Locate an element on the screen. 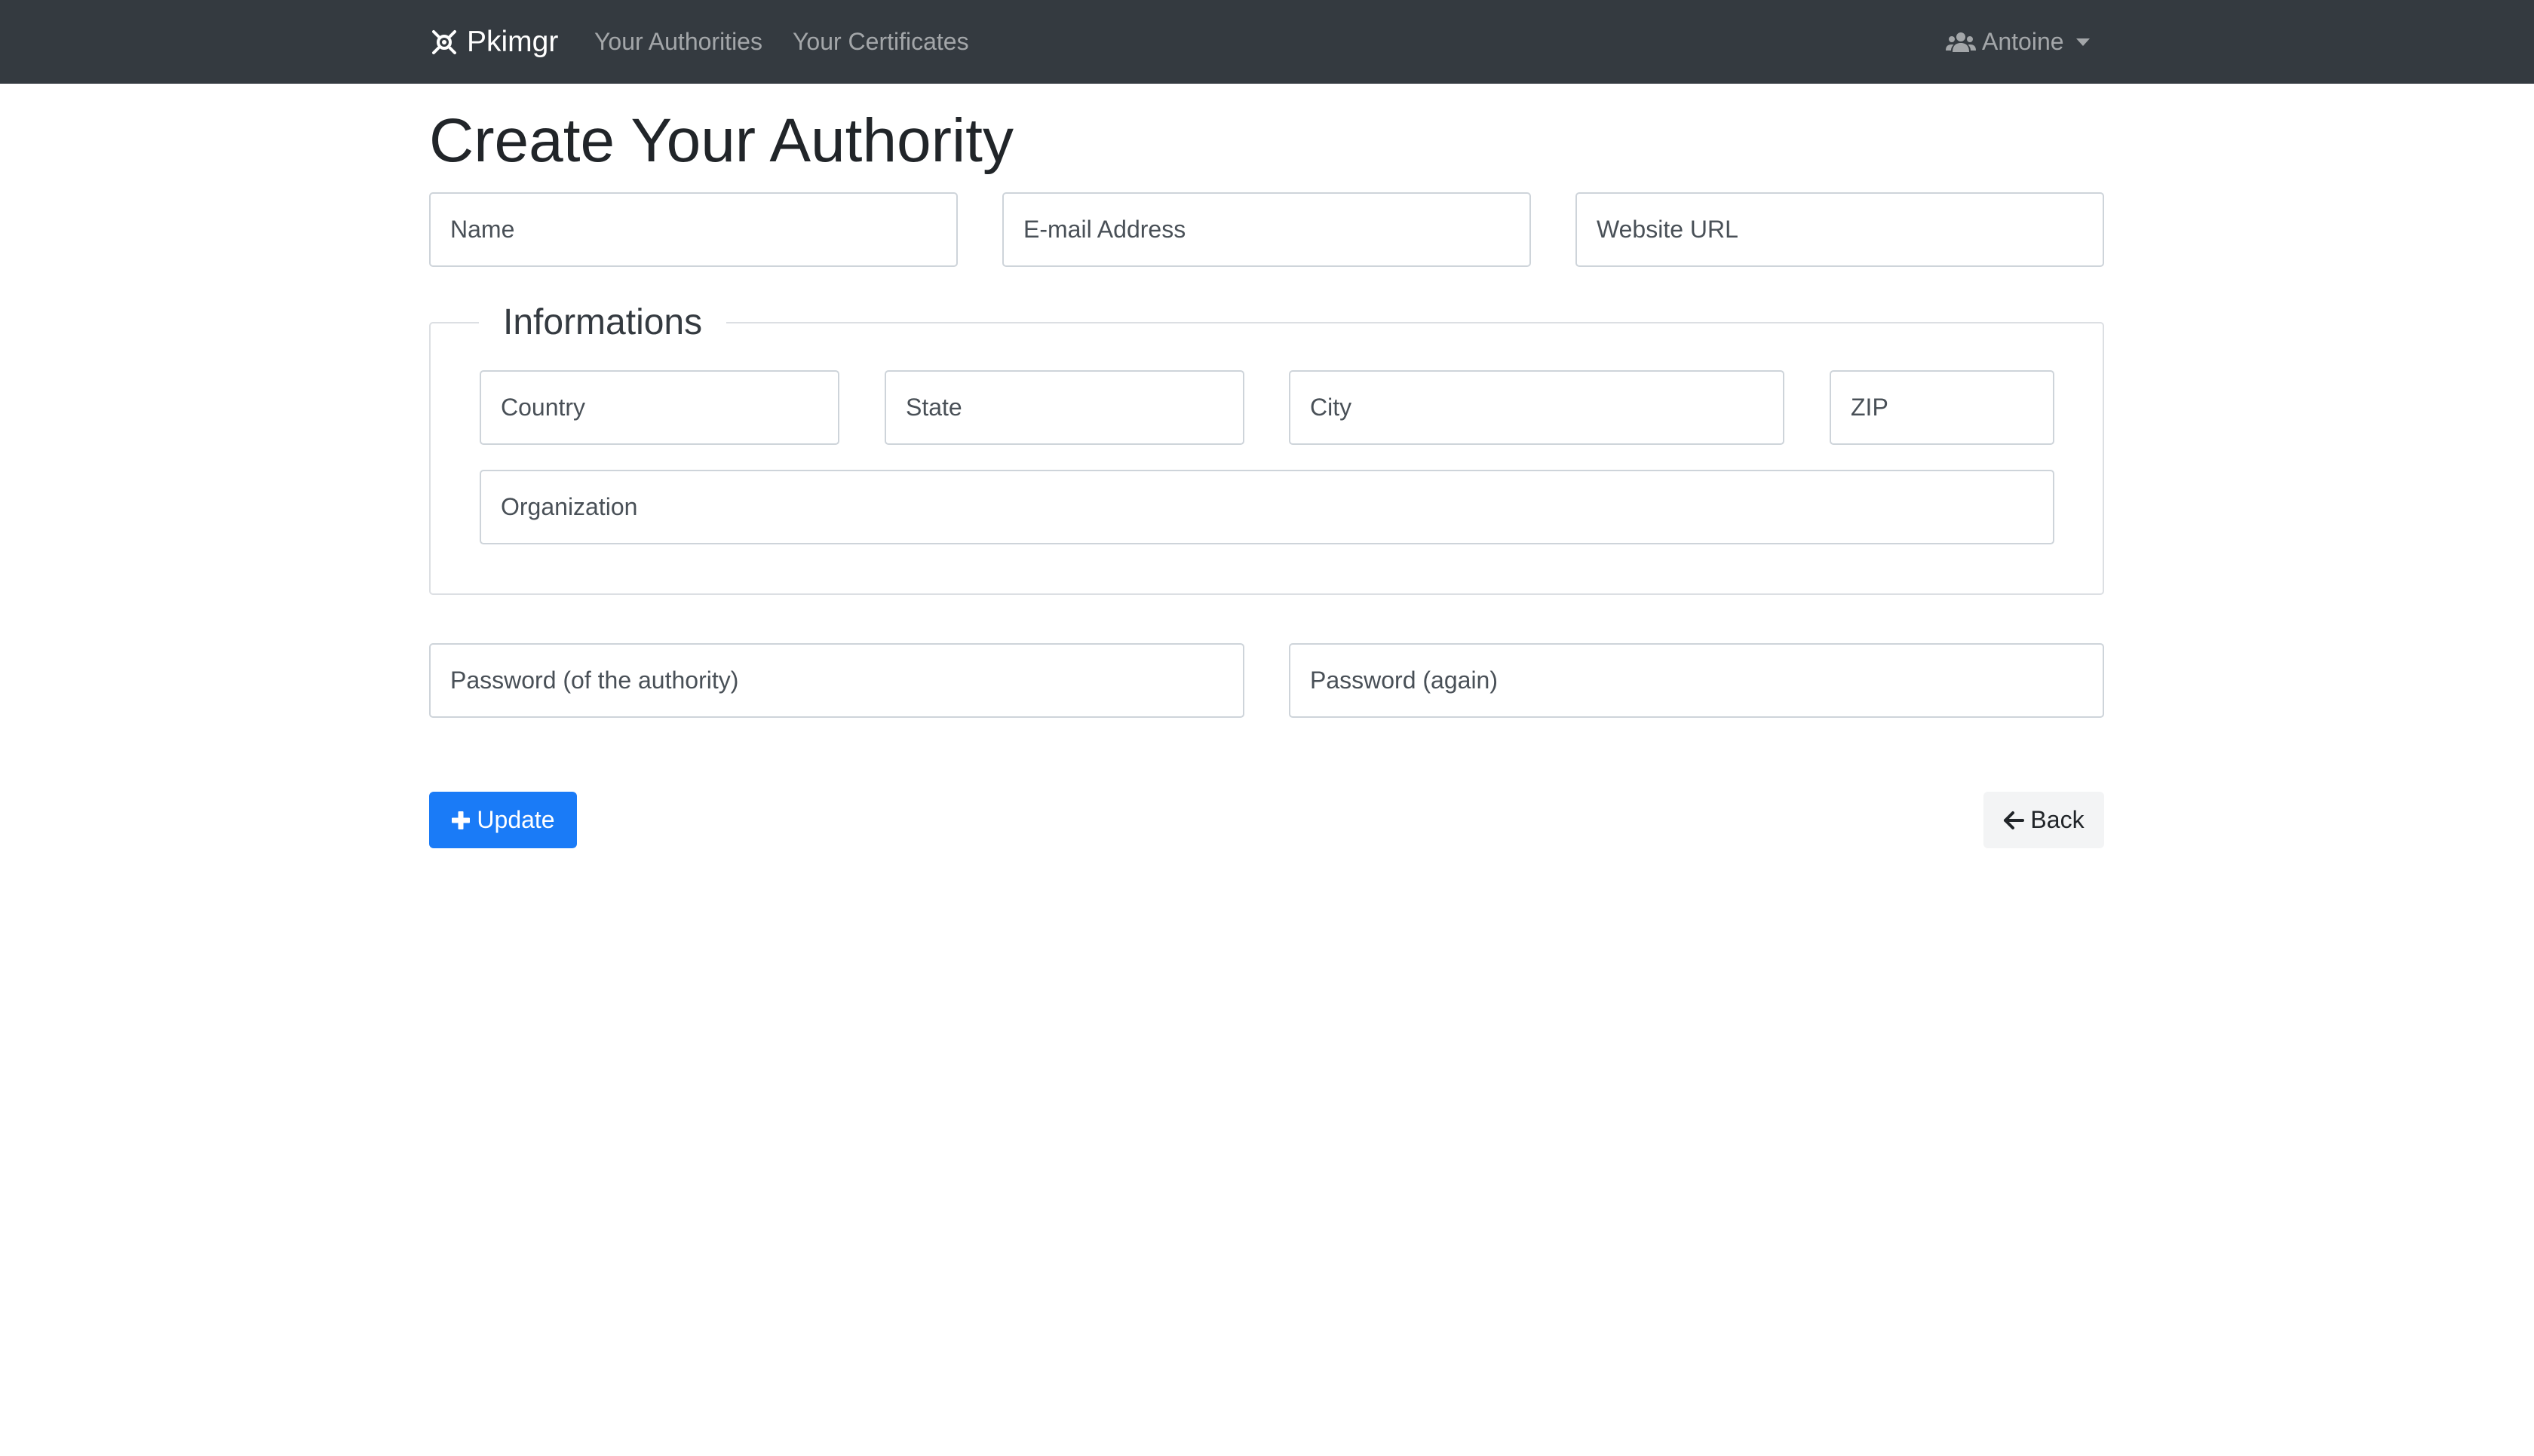  brand-name: Pkimgr is located at coordinates (513, 41).